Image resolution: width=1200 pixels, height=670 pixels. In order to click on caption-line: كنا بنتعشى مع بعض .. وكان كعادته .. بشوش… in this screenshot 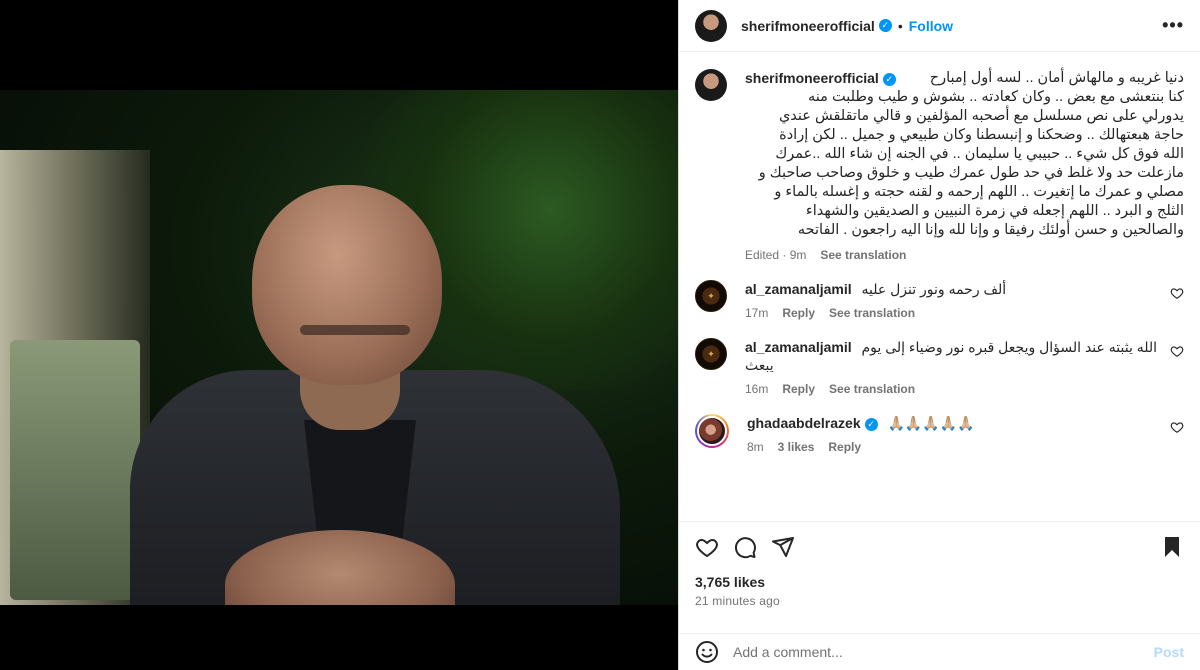, I will do `click(996, 97)`.